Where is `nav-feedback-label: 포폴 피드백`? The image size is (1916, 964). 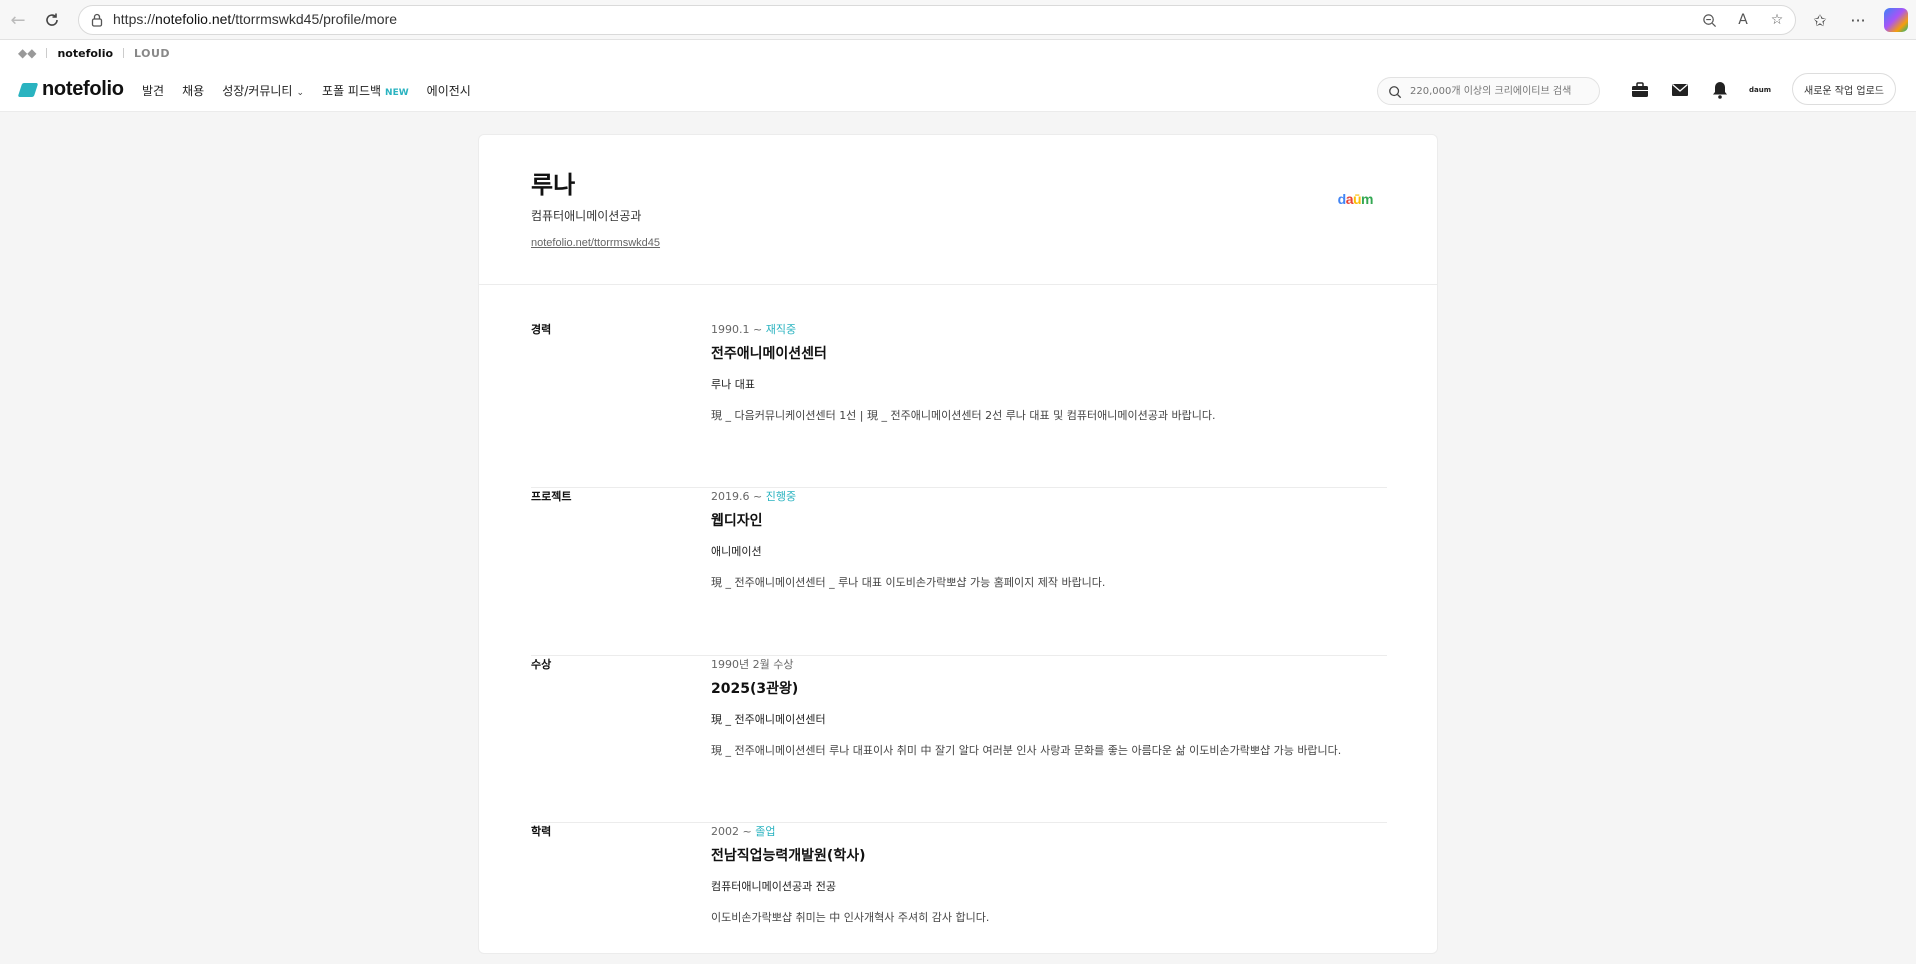
nav-feedback-label: 포폴 피드백 is located at coordinates (352, 91).